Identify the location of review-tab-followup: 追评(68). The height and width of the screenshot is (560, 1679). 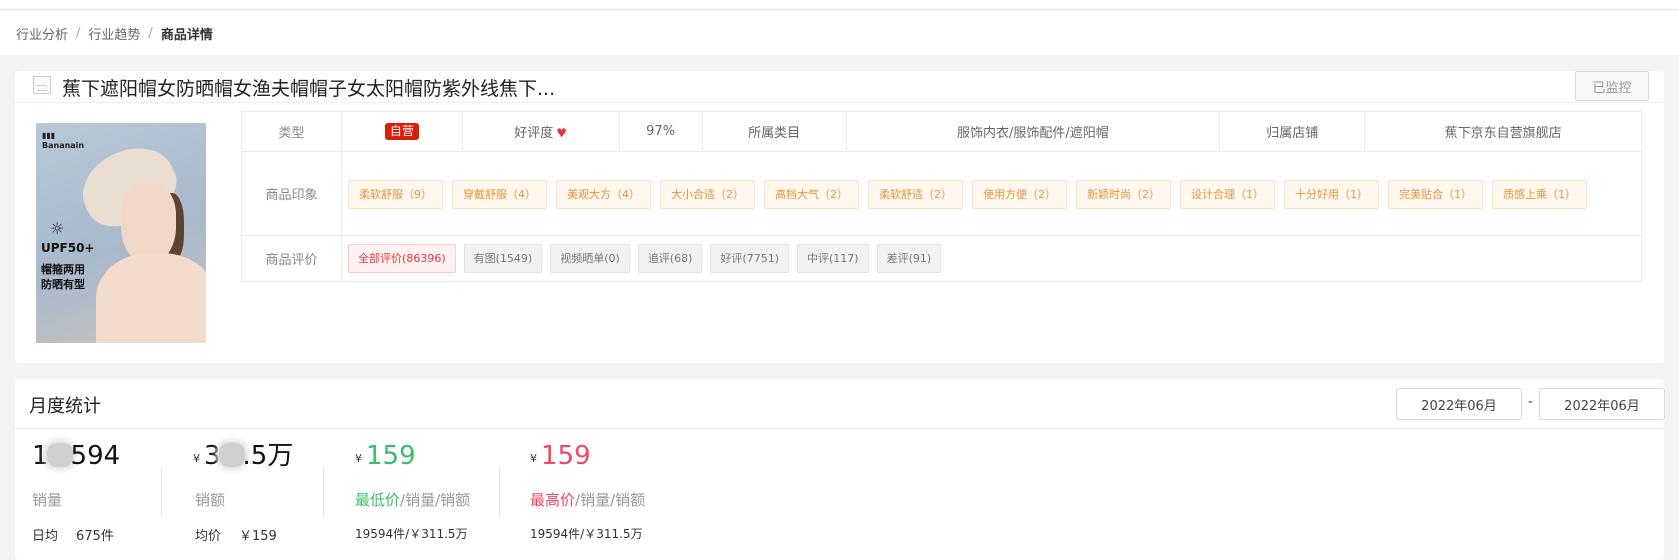
(670, 258).